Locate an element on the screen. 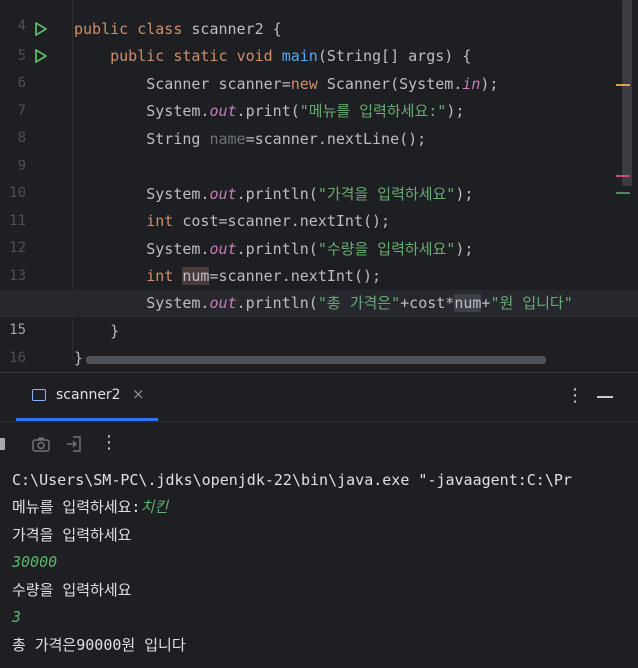 The width and height of the screenshot is (638, 668). run-toolbar: ⋮ is located at coordinates (319, 443).